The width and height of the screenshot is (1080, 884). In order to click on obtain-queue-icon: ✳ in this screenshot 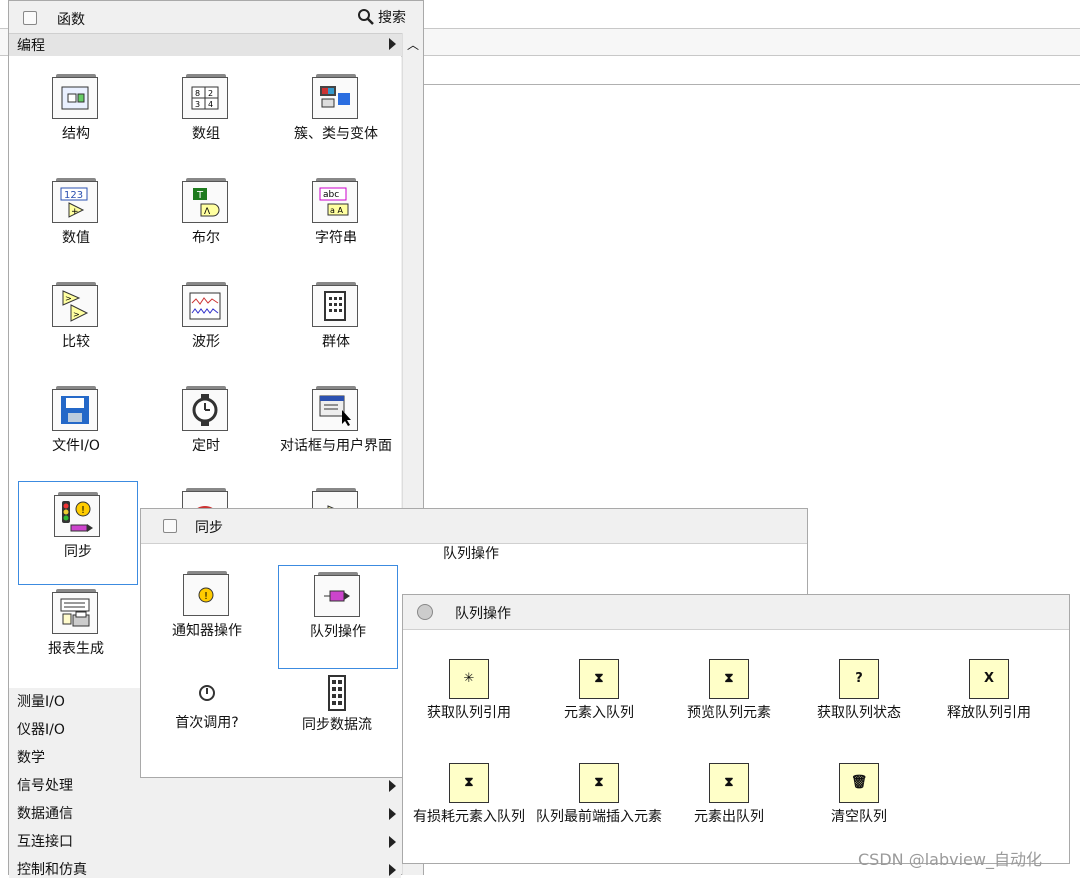, I will do `click(469, 679)`.